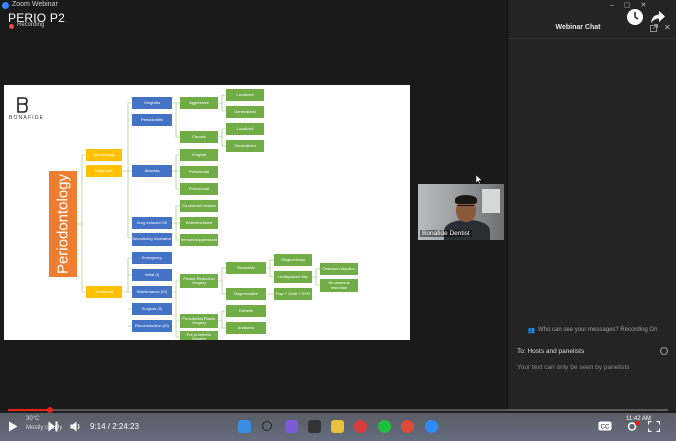  I want to click on weather-temperature: 30°C, so click(33, 419).